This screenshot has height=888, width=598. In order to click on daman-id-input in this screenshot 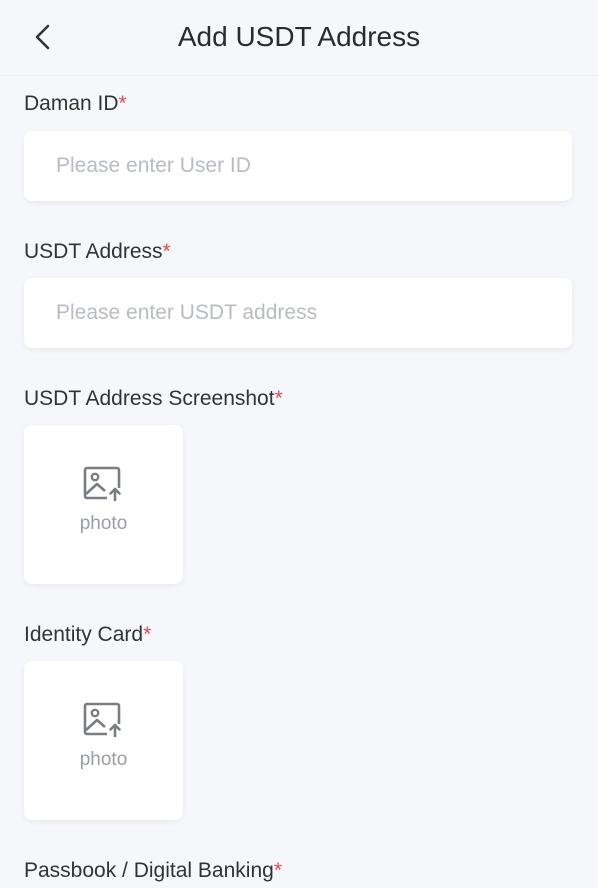, I will do `click(298, 166)`.